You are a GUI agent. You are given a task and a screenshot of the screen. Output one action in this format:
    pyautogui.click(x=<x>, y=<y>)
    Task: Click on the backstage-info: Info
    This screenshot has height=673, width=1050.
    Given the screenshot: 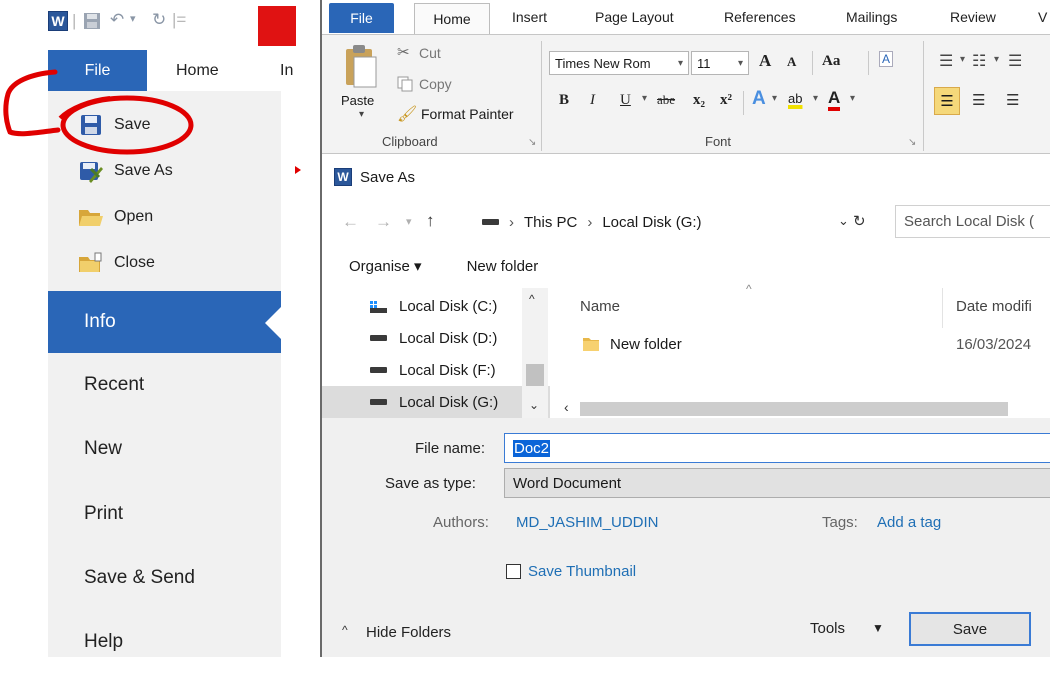 What is the action you would take?
    pyautogui.click(x=164, y=322)
    